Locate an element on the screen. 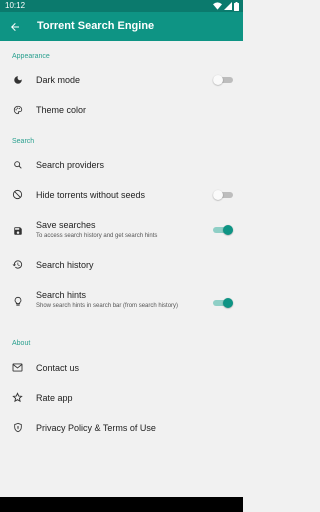  setting-hide-torrents: Hide torrents without seeds is located at coordinates (121, 195).